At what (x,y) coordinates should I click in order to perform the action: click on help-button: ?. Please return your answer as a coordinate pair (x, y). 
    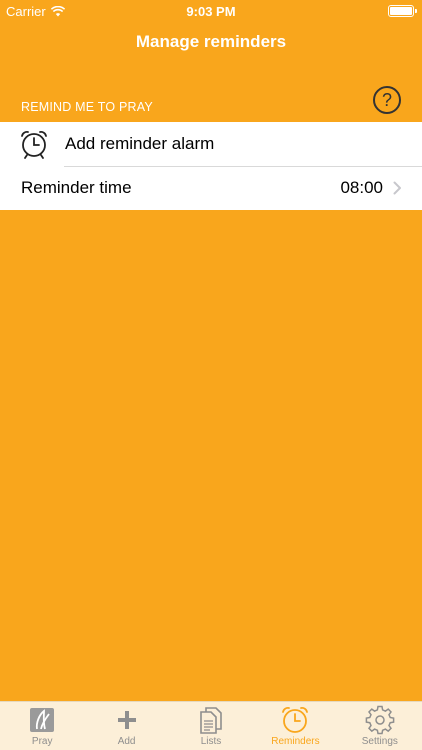
    Looking at the image, I should click on (387, 100).